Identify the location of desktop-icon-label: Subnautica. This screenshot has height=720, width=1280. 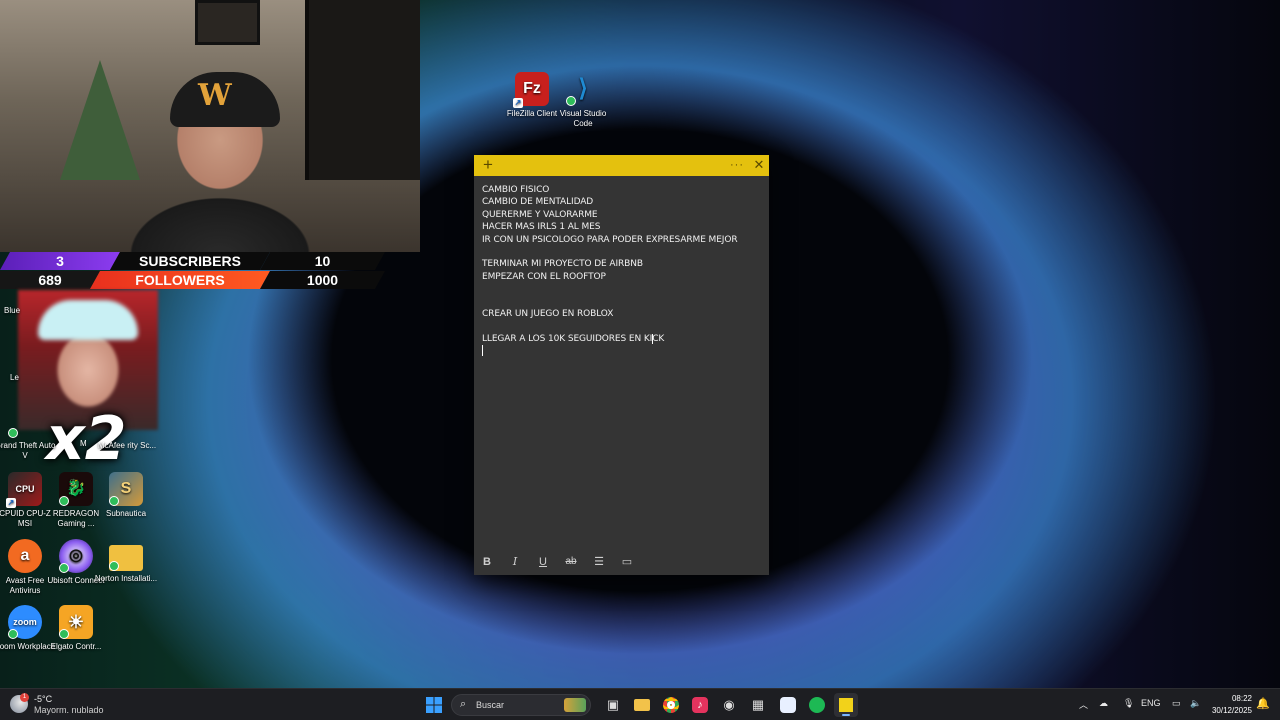
(126, 513).